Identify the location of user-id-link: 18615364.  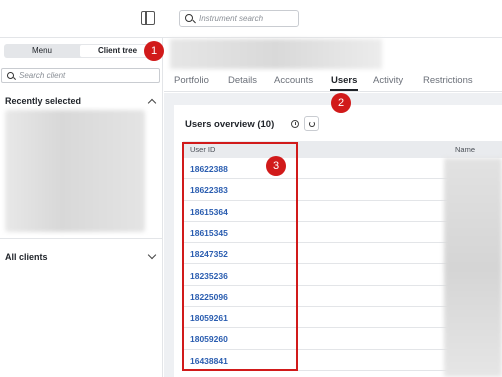
(209, 212).